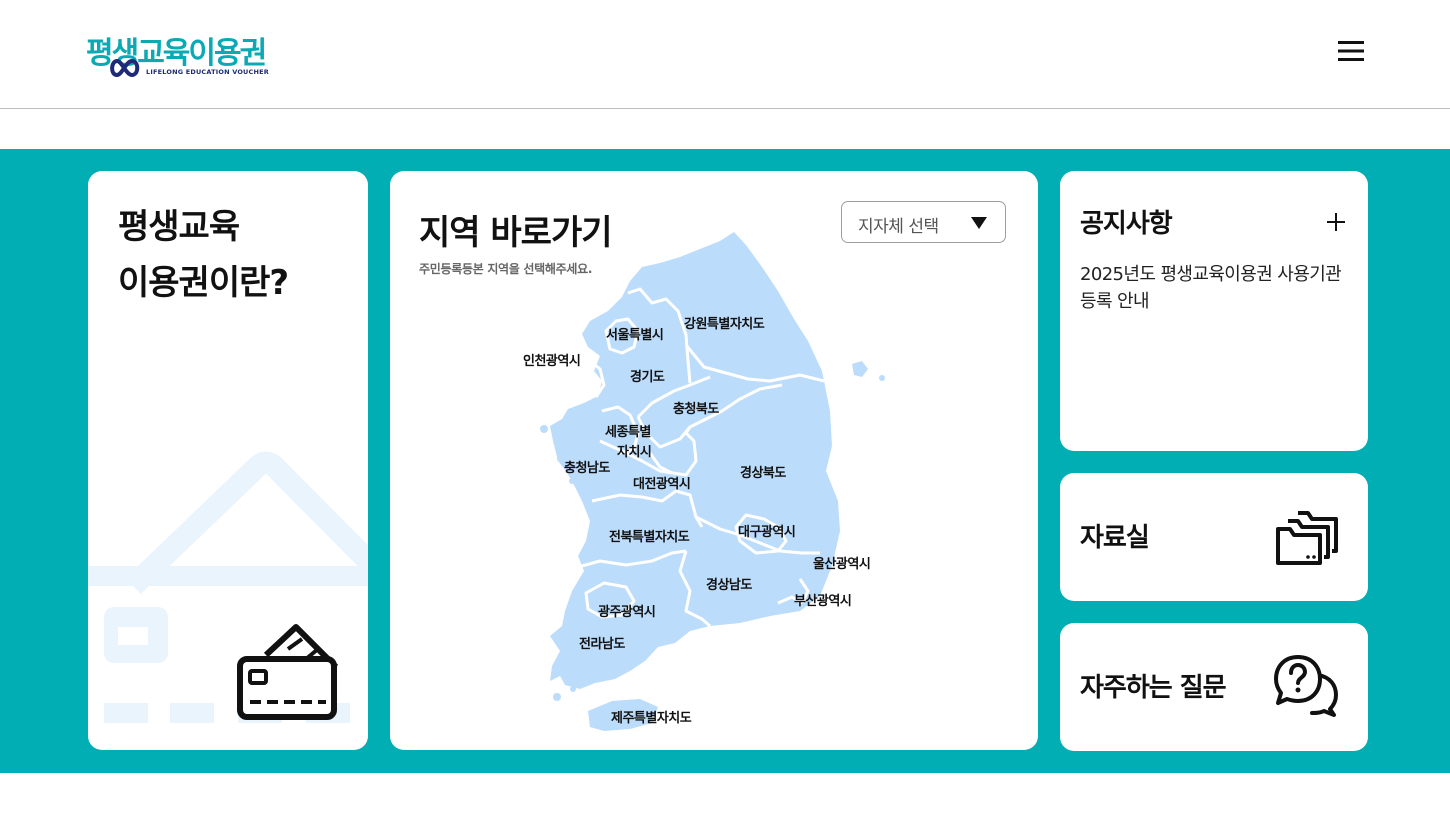 This screenshot has height=814, width=1450. I want to click on credit-card-icon, so click(288, 672).